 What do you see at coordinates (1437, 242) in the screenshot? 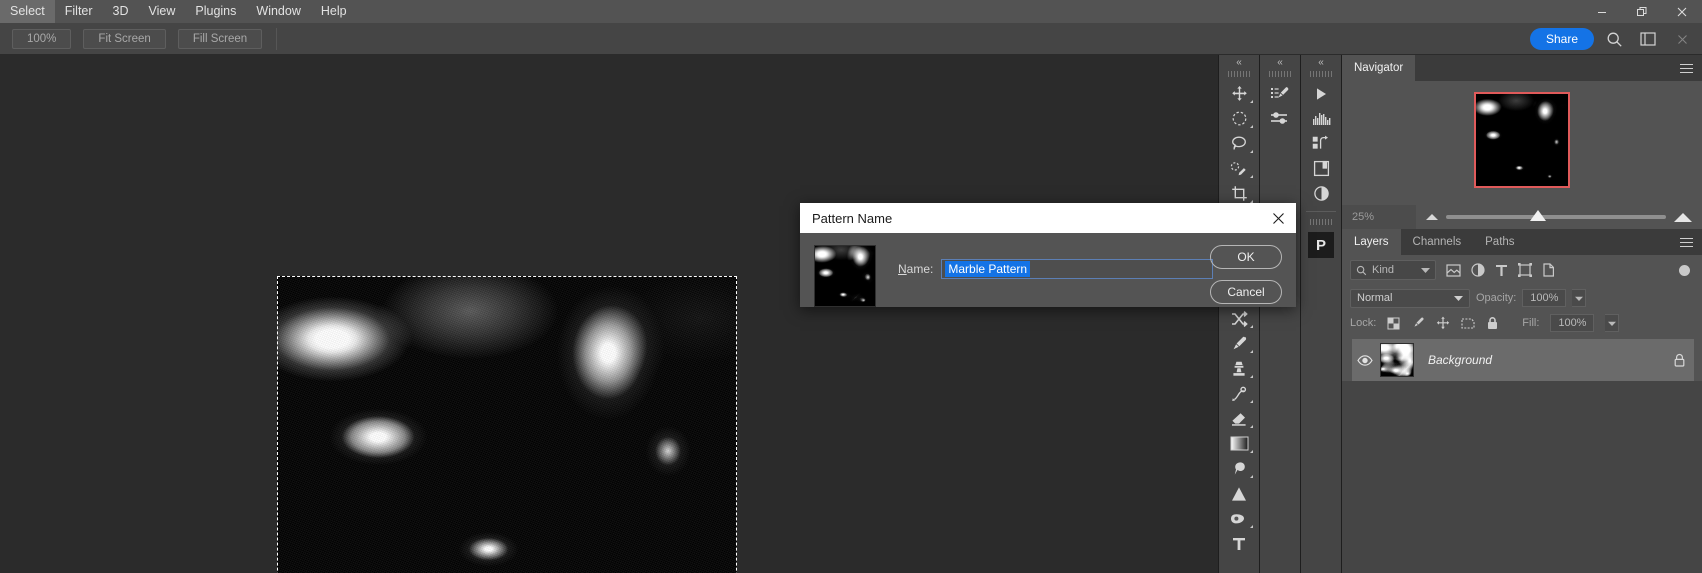
I see `tab-channels: Channels` at bounding box center [1437, 242].